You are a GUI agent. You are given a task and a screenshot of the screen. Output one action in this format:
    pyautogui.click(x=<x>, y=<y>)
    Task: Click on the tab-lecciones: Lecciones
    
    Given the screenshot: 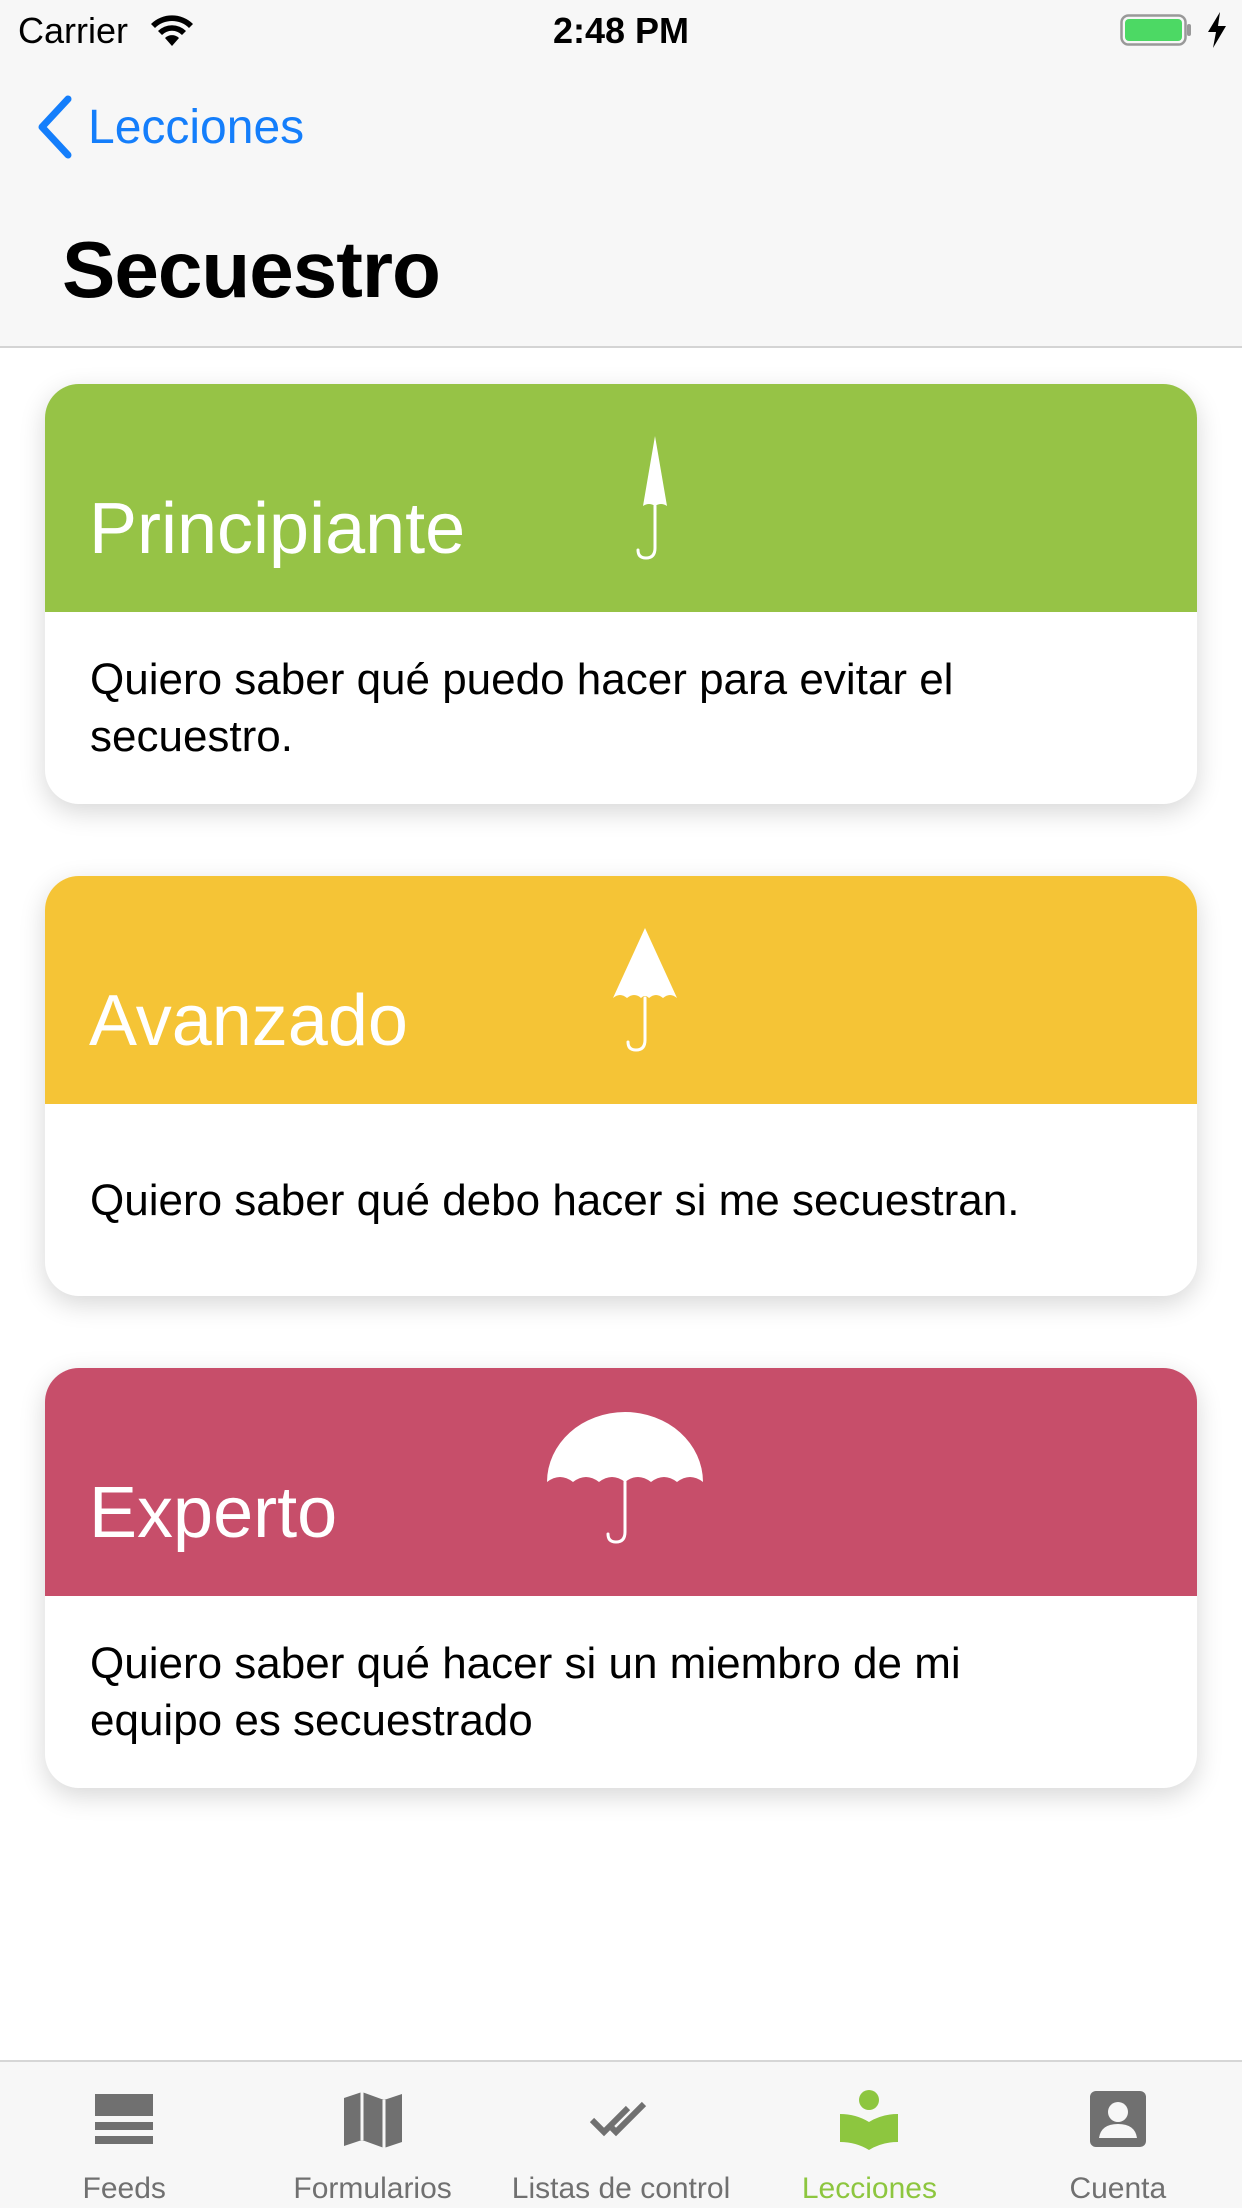 What is the action you would take?
    pyautogui.click(x=869, y=2135)
    